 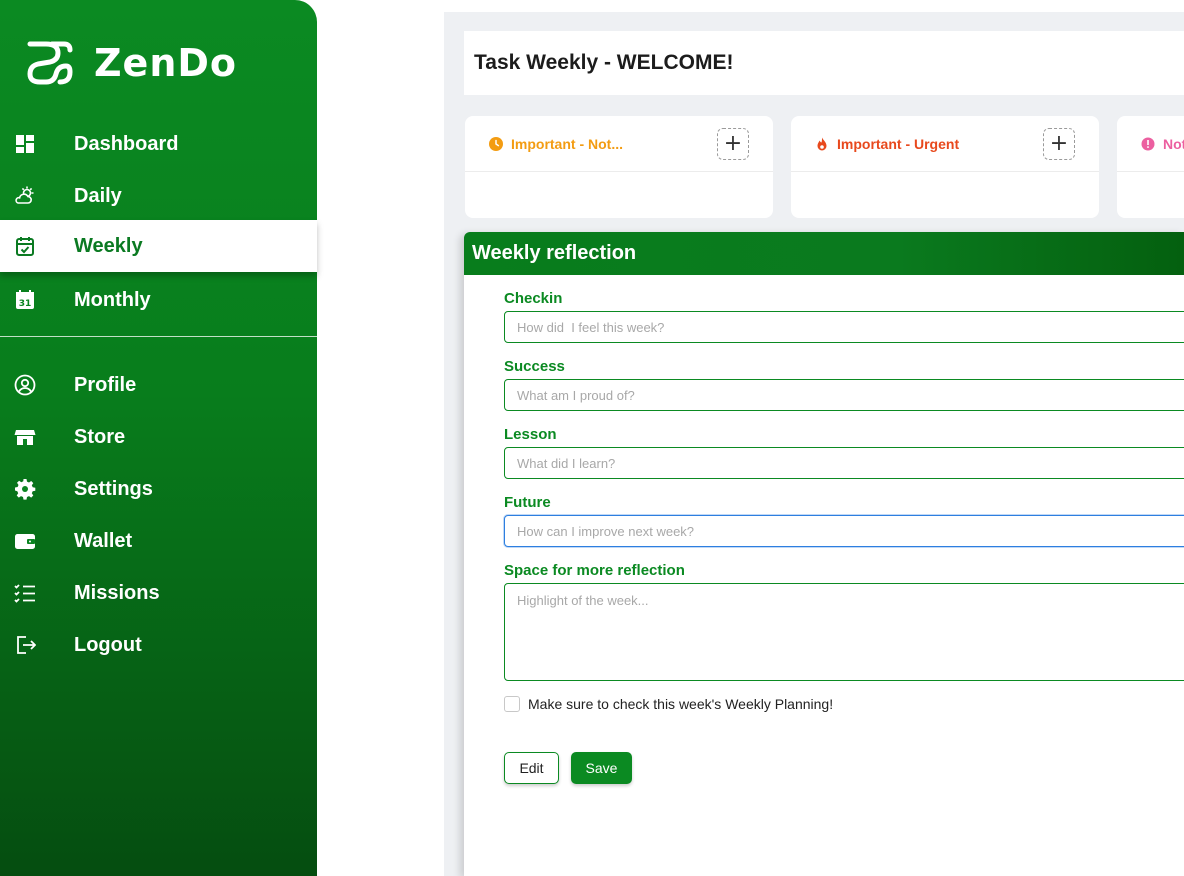 I want to click on sidebar-item-missions: Missions, so click(x=158, y=593).